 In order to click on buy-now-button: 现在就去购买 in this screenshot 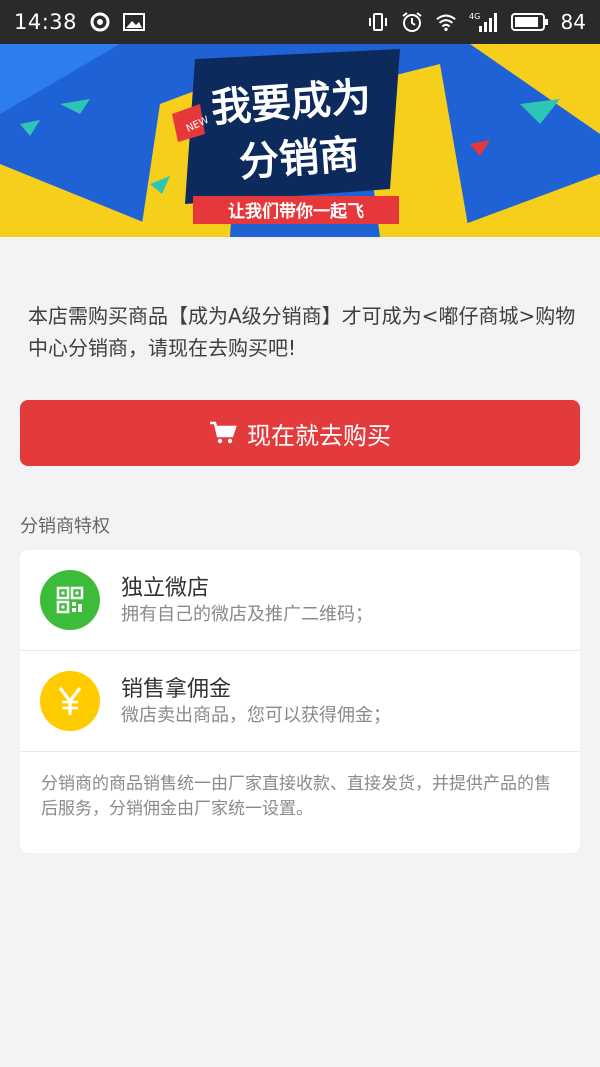, I will do `click(300, 433)`.